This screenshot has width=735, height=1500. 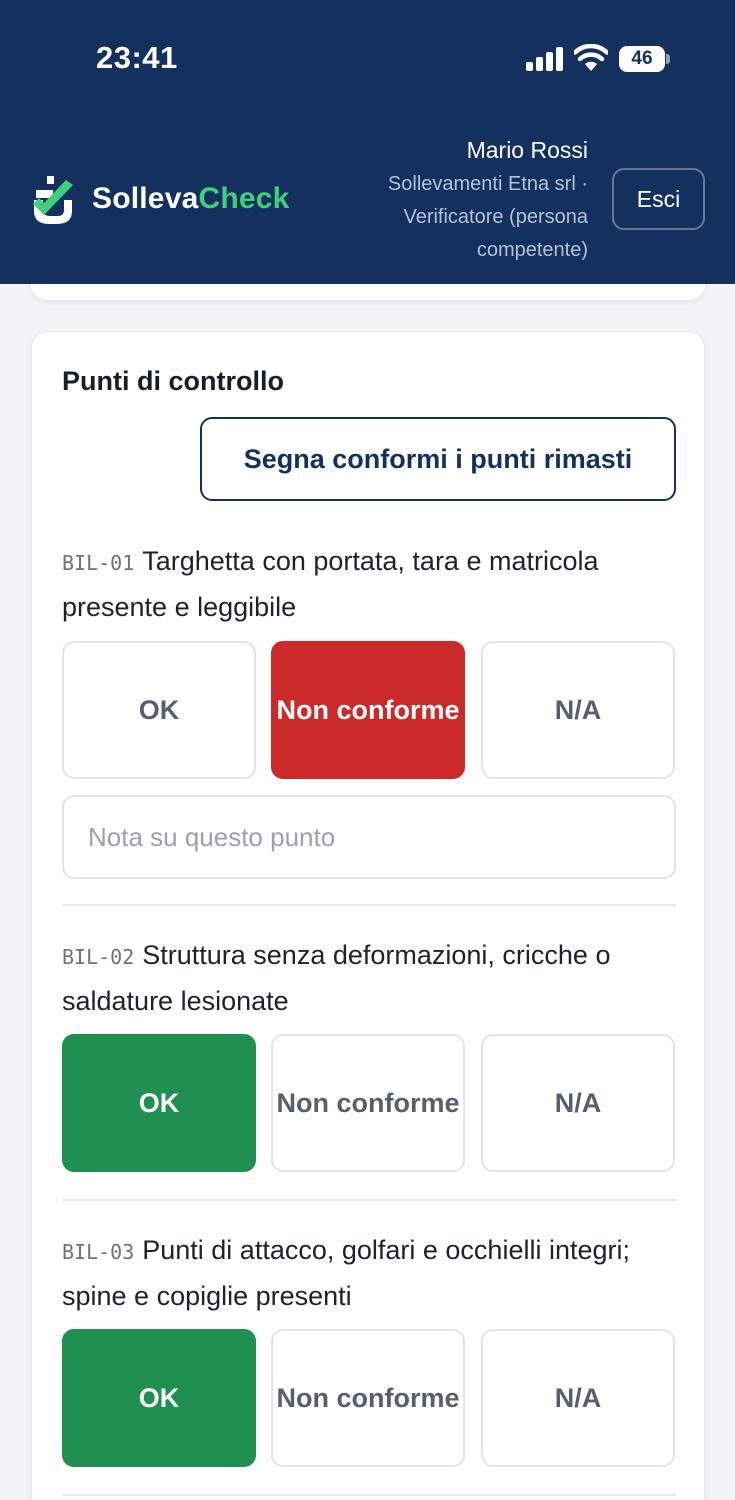 I want to click on item-code: BIL-01, so click(x=98, y=563).